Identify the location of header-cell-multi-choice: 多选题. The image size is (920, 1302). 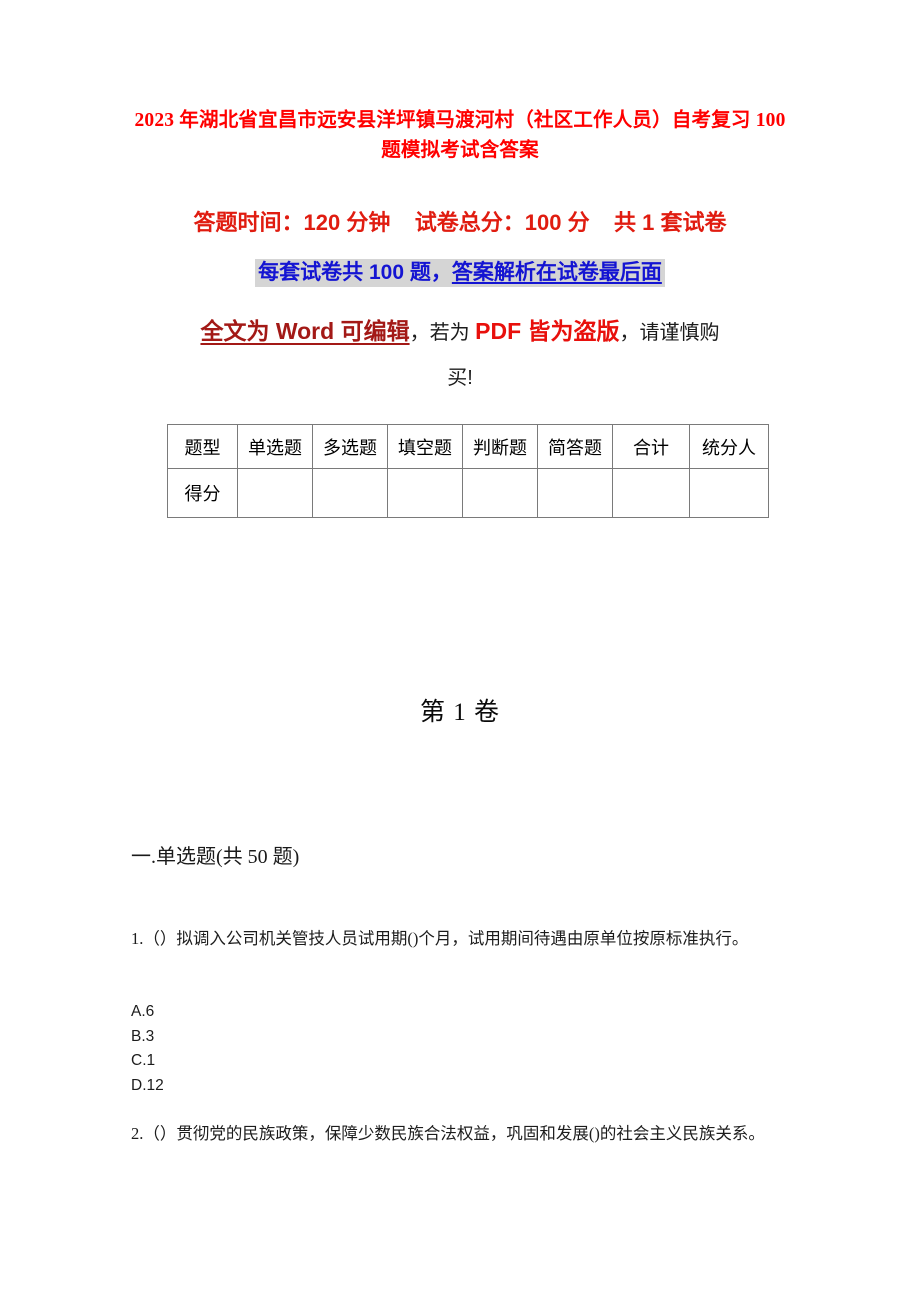
(350, 446).